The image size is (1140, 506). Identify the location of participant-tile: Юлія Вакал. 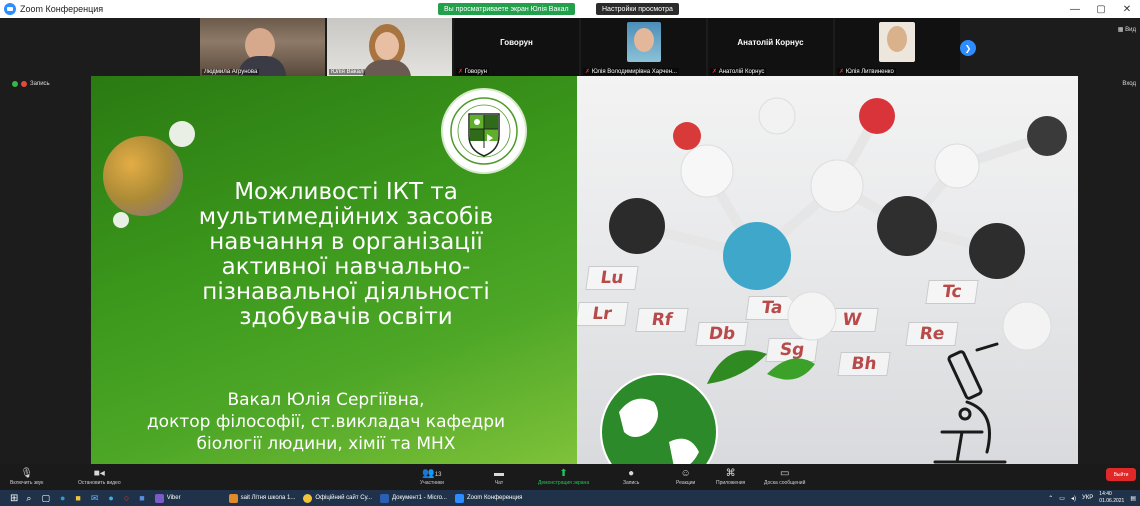
(389, 47).